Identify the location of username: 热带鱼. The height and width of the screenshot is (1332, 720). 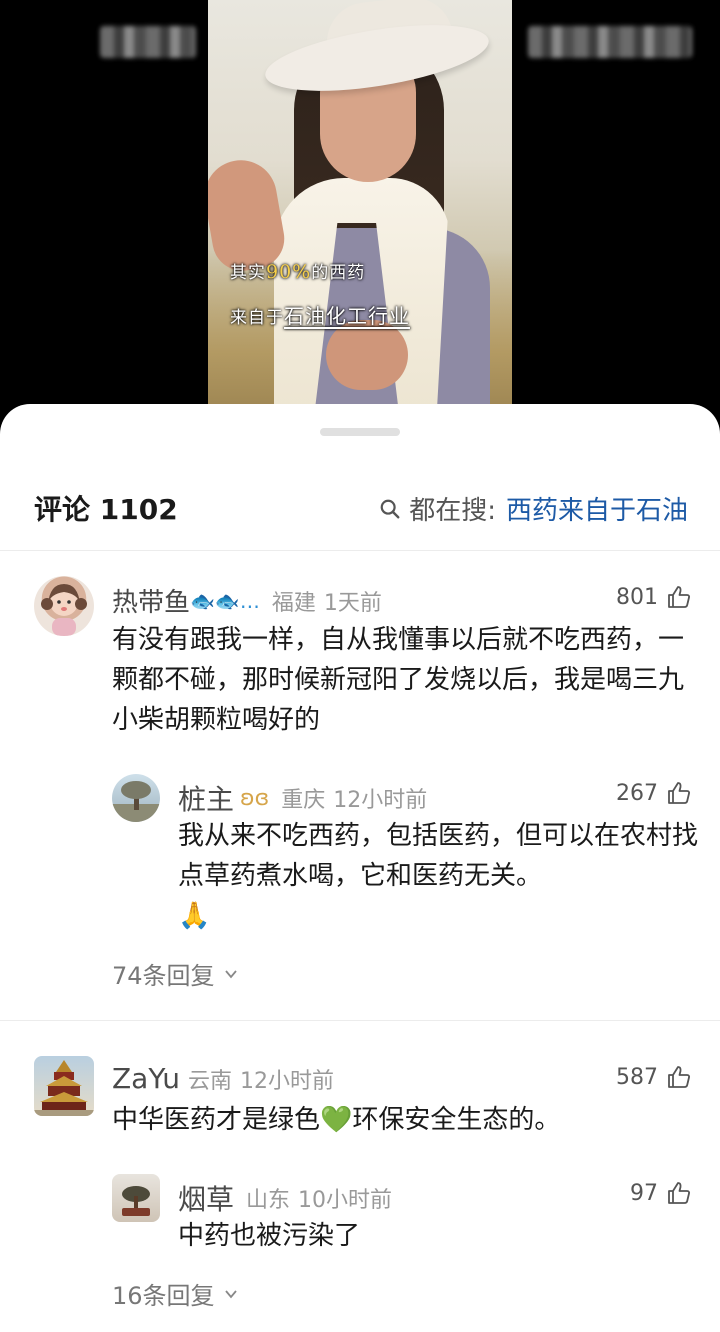
(151, 600).